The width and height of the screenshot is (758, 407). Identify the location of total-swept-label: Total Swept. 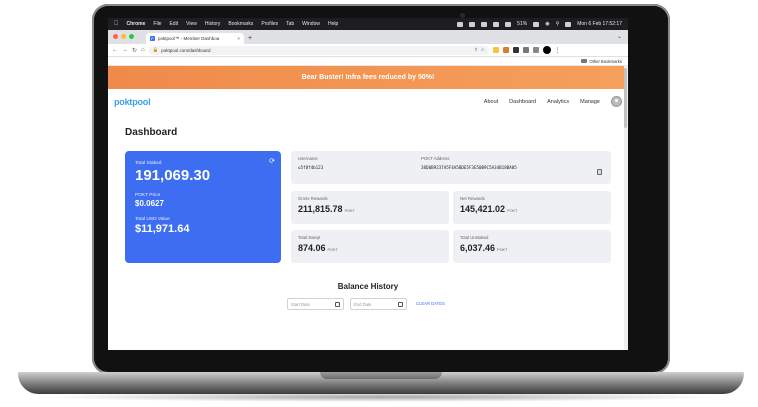
(309, 237).